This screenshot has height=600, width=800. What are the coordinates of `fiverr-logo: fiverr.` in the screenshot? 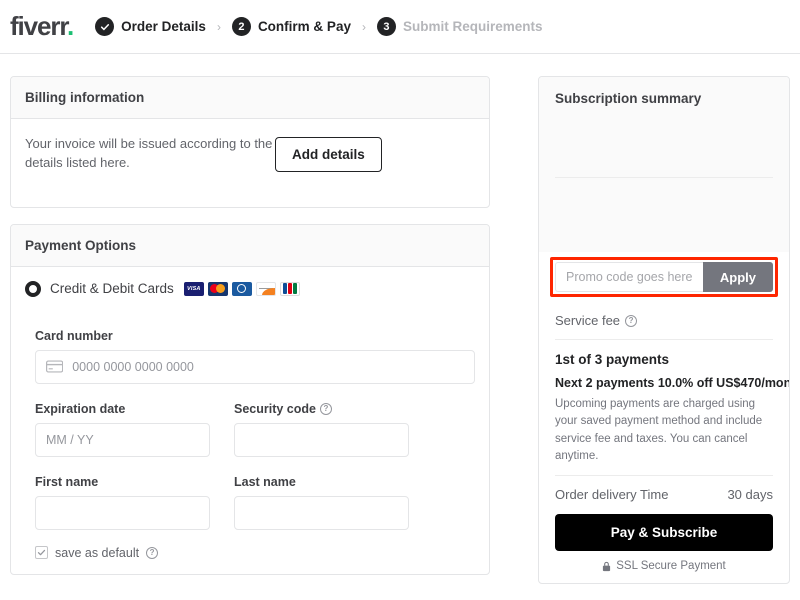 It's located at (42, 25).